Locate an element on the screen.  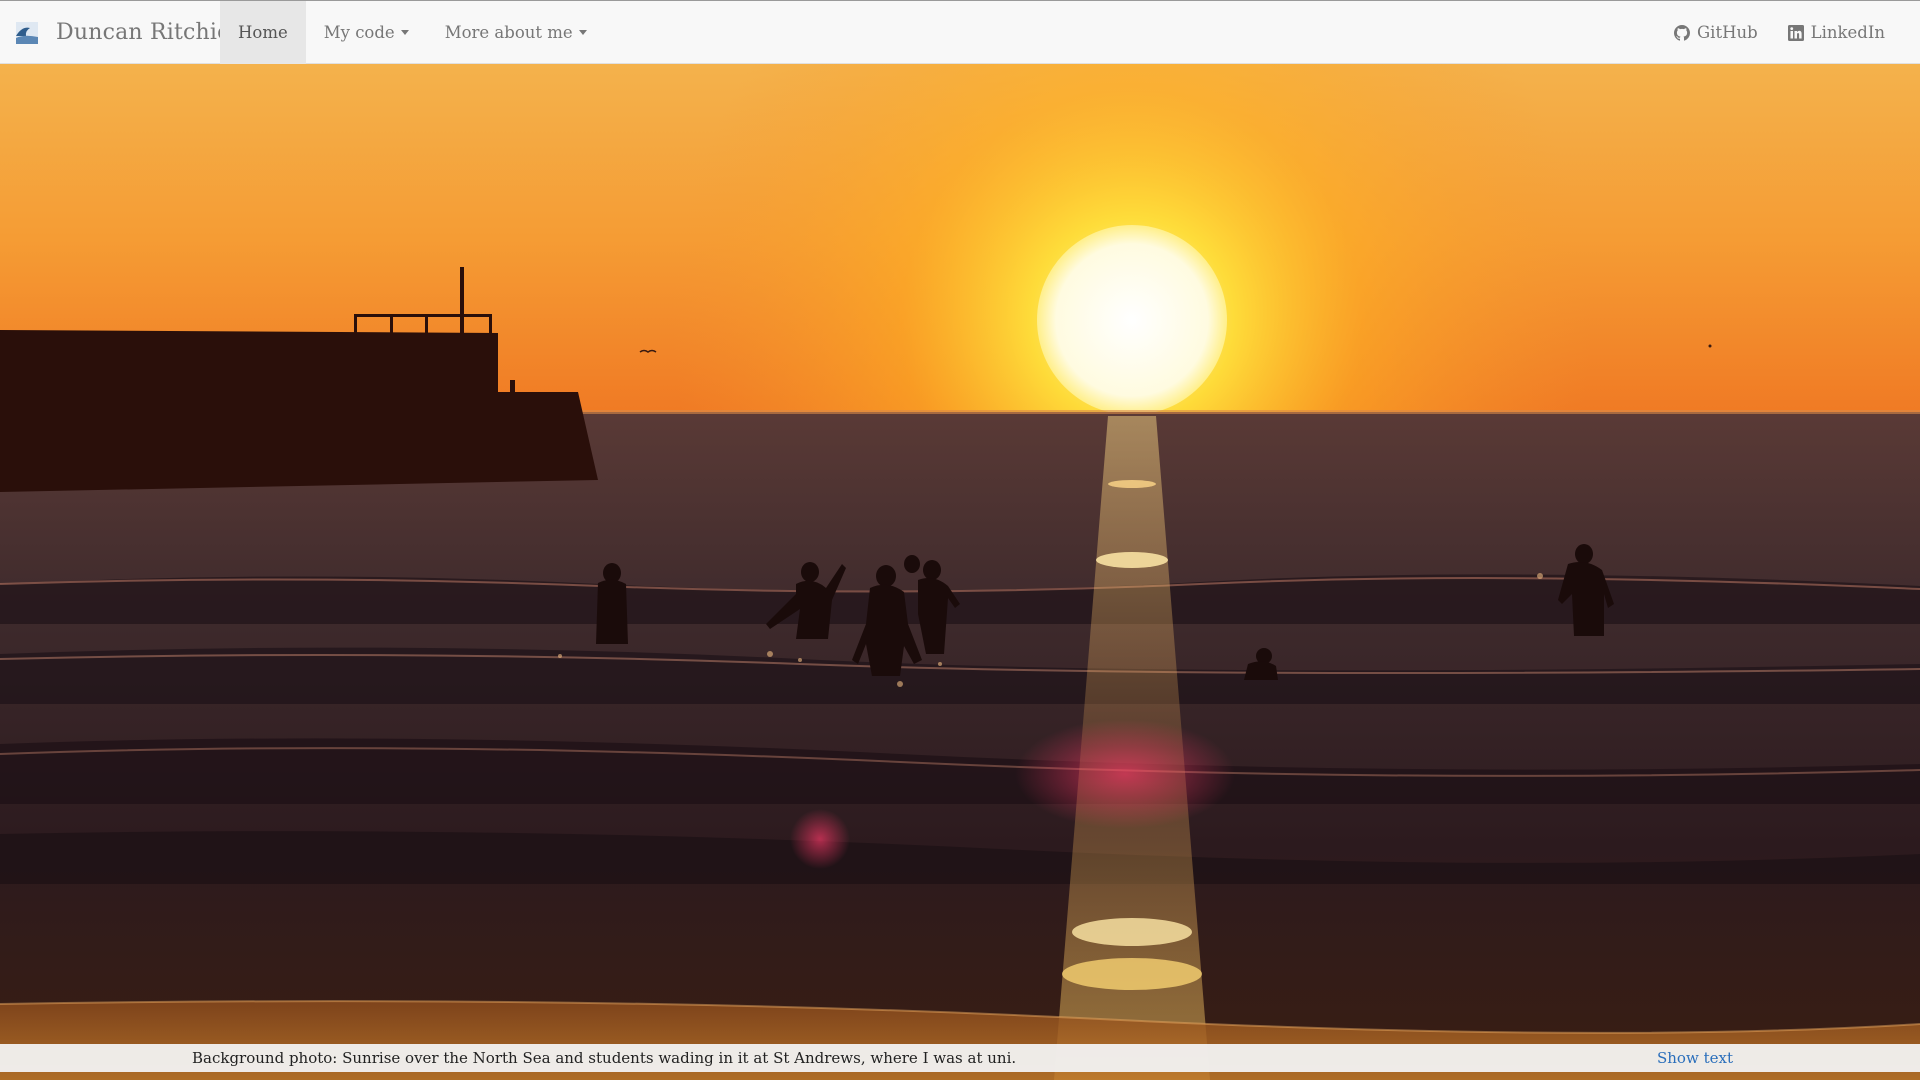
nav-item-more-about-me-label: More about me is located at coordinates (508, 32).